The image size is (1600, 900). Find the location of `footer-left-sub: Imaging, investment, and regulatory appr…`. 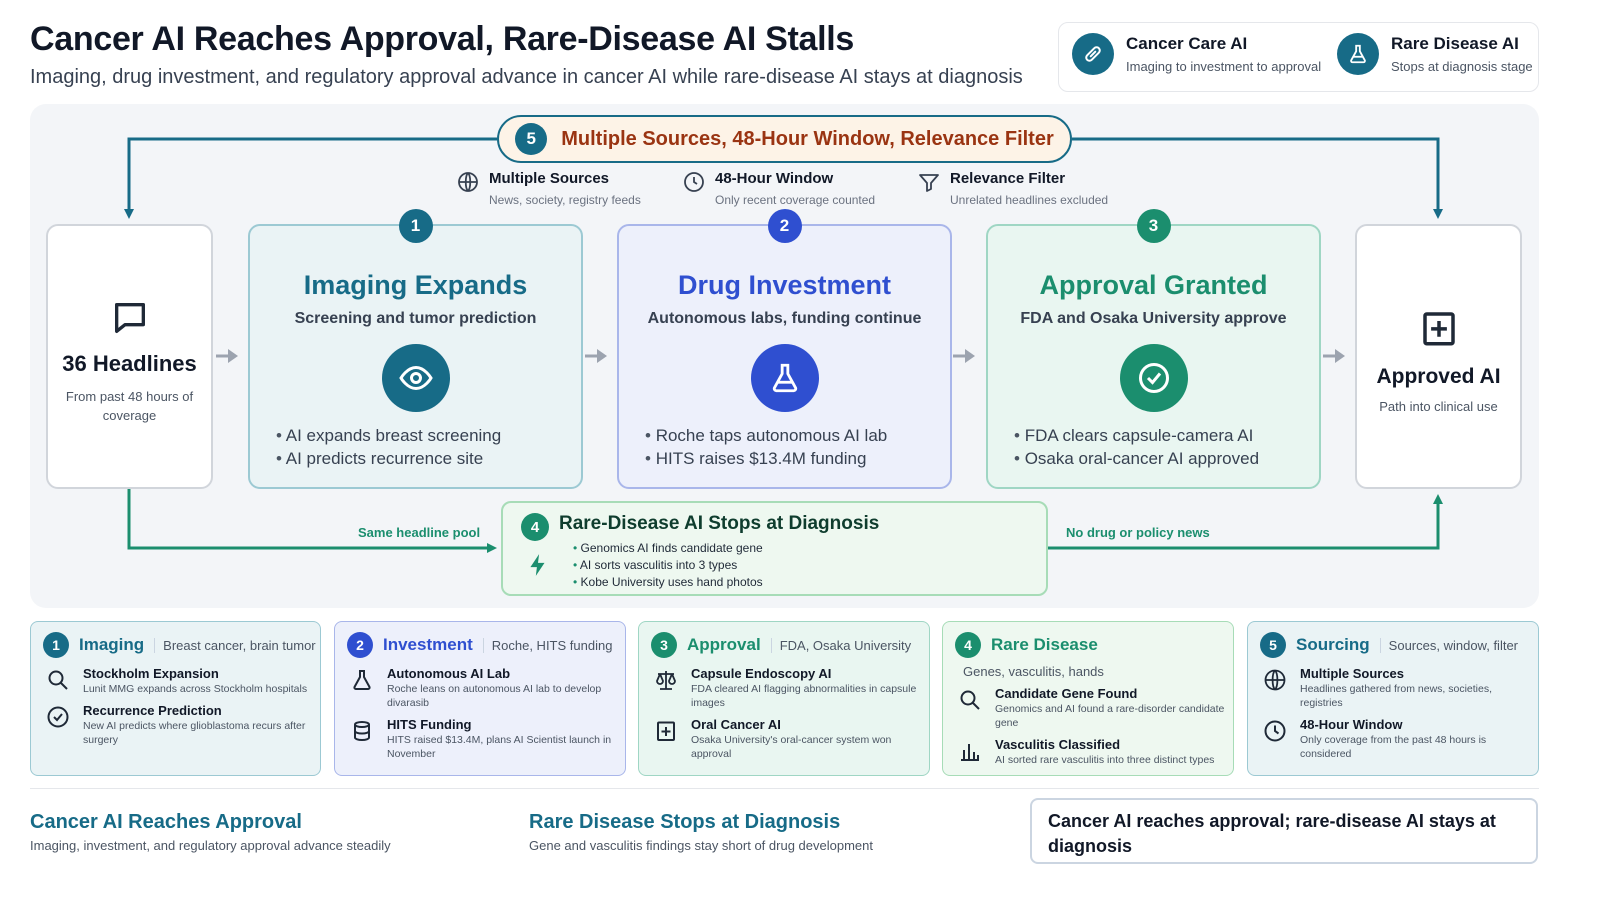

footer-left-sub: Imaging, investment, and regulatory appr… is located at coordinates (210, 845).